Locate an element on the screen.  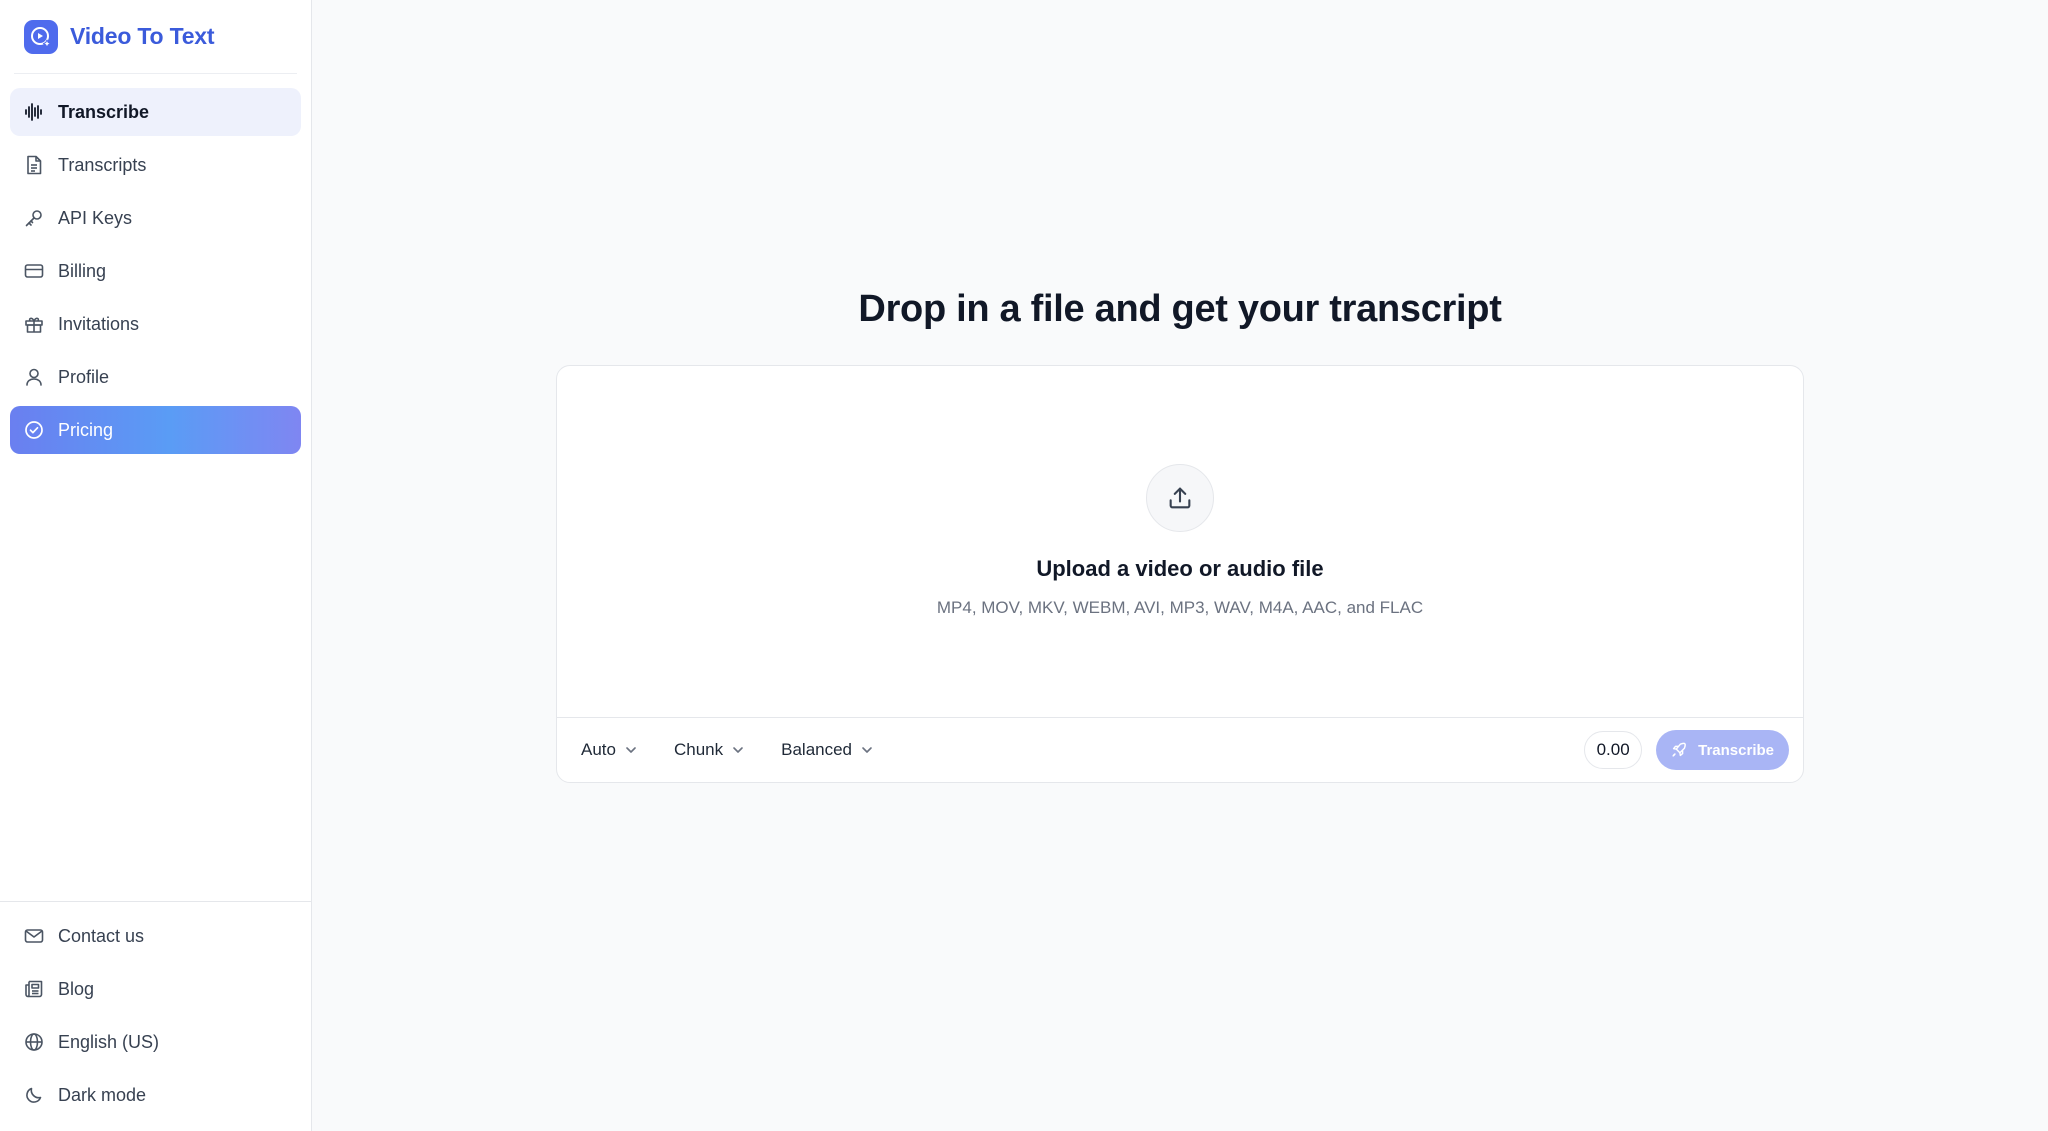
user-icon is located at coordinates (34, 377).